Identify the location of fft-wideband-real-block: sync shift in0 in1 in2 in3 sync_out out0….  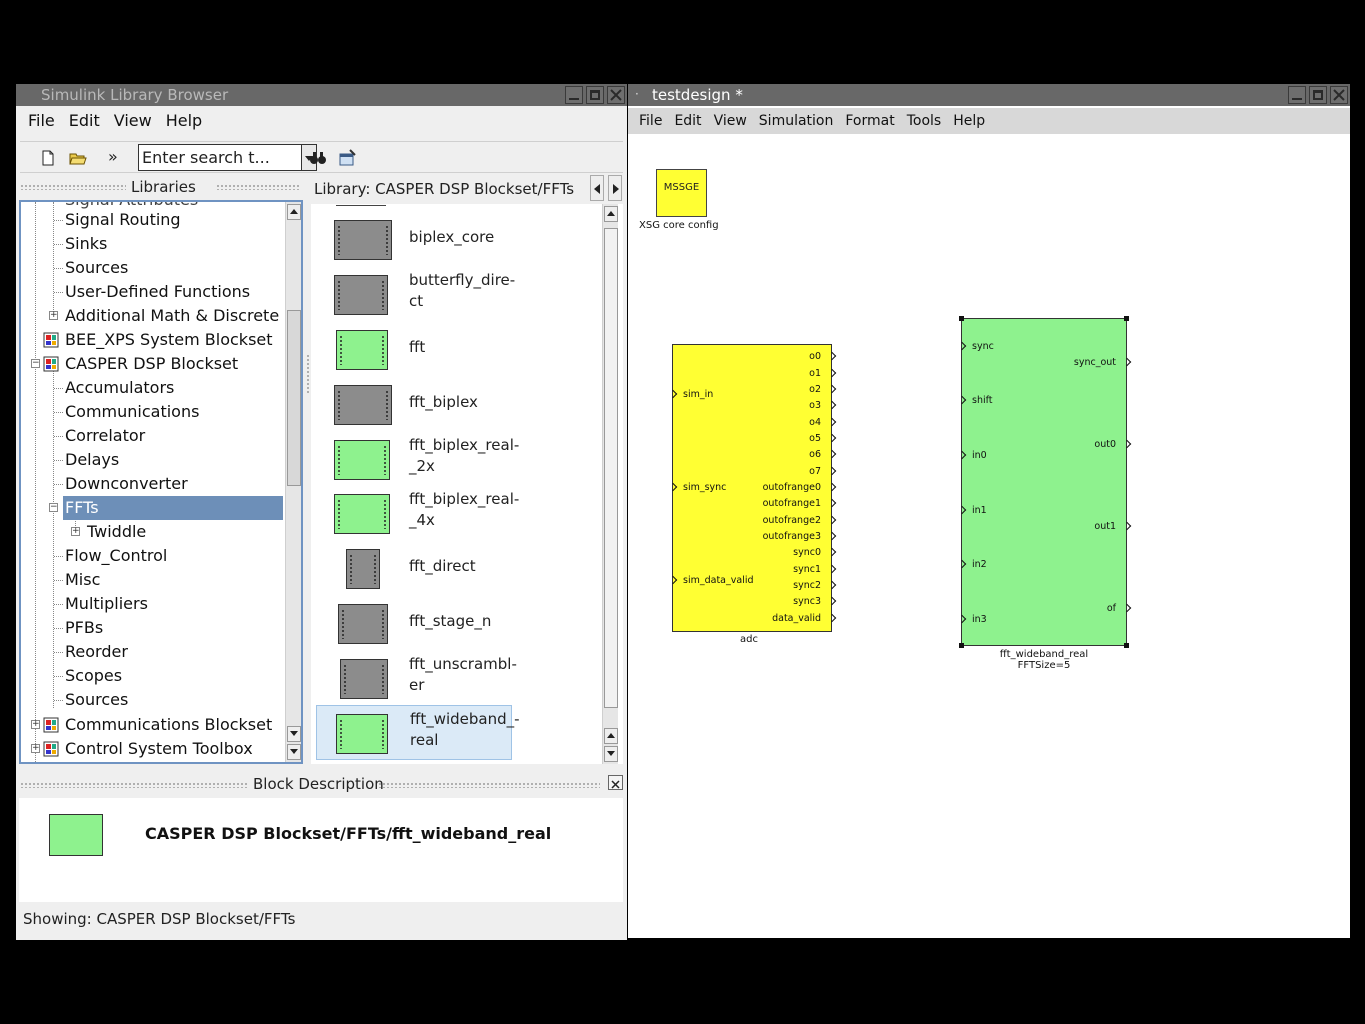
(1044, 482).